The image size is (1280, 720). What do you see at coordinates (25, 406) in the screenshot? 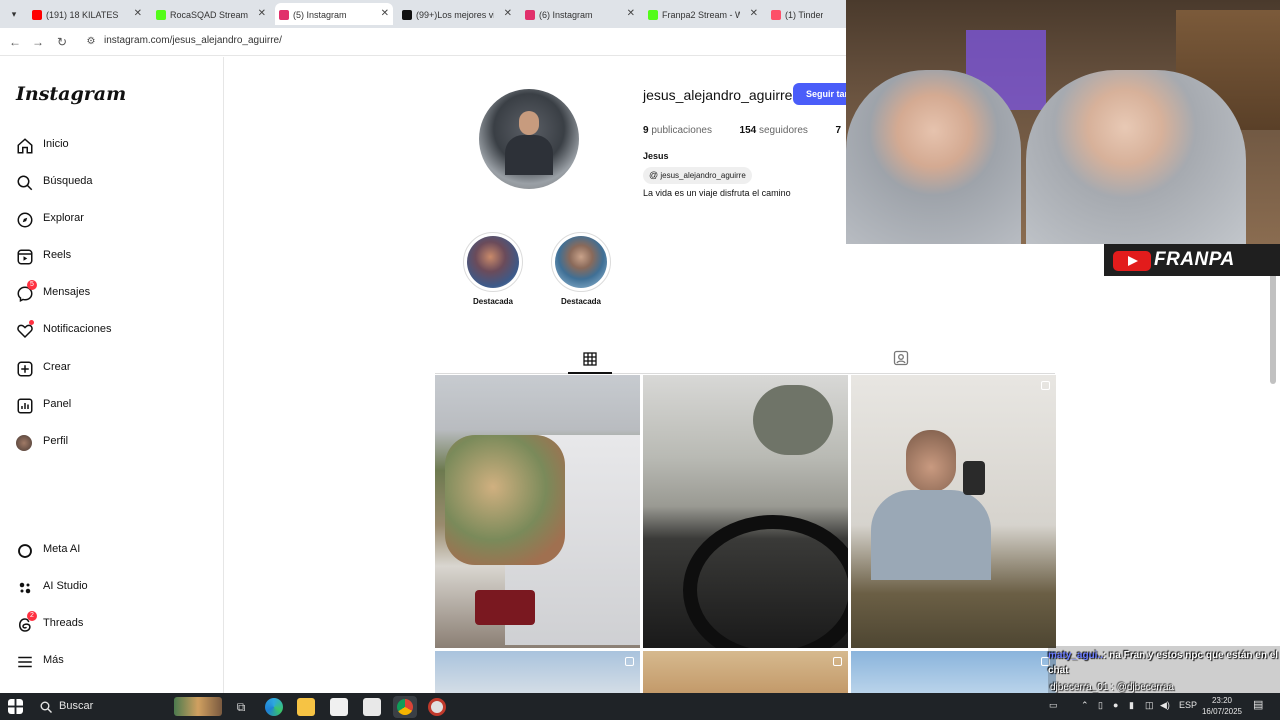
I see `chart-icon` at bounding box center [25, 406].